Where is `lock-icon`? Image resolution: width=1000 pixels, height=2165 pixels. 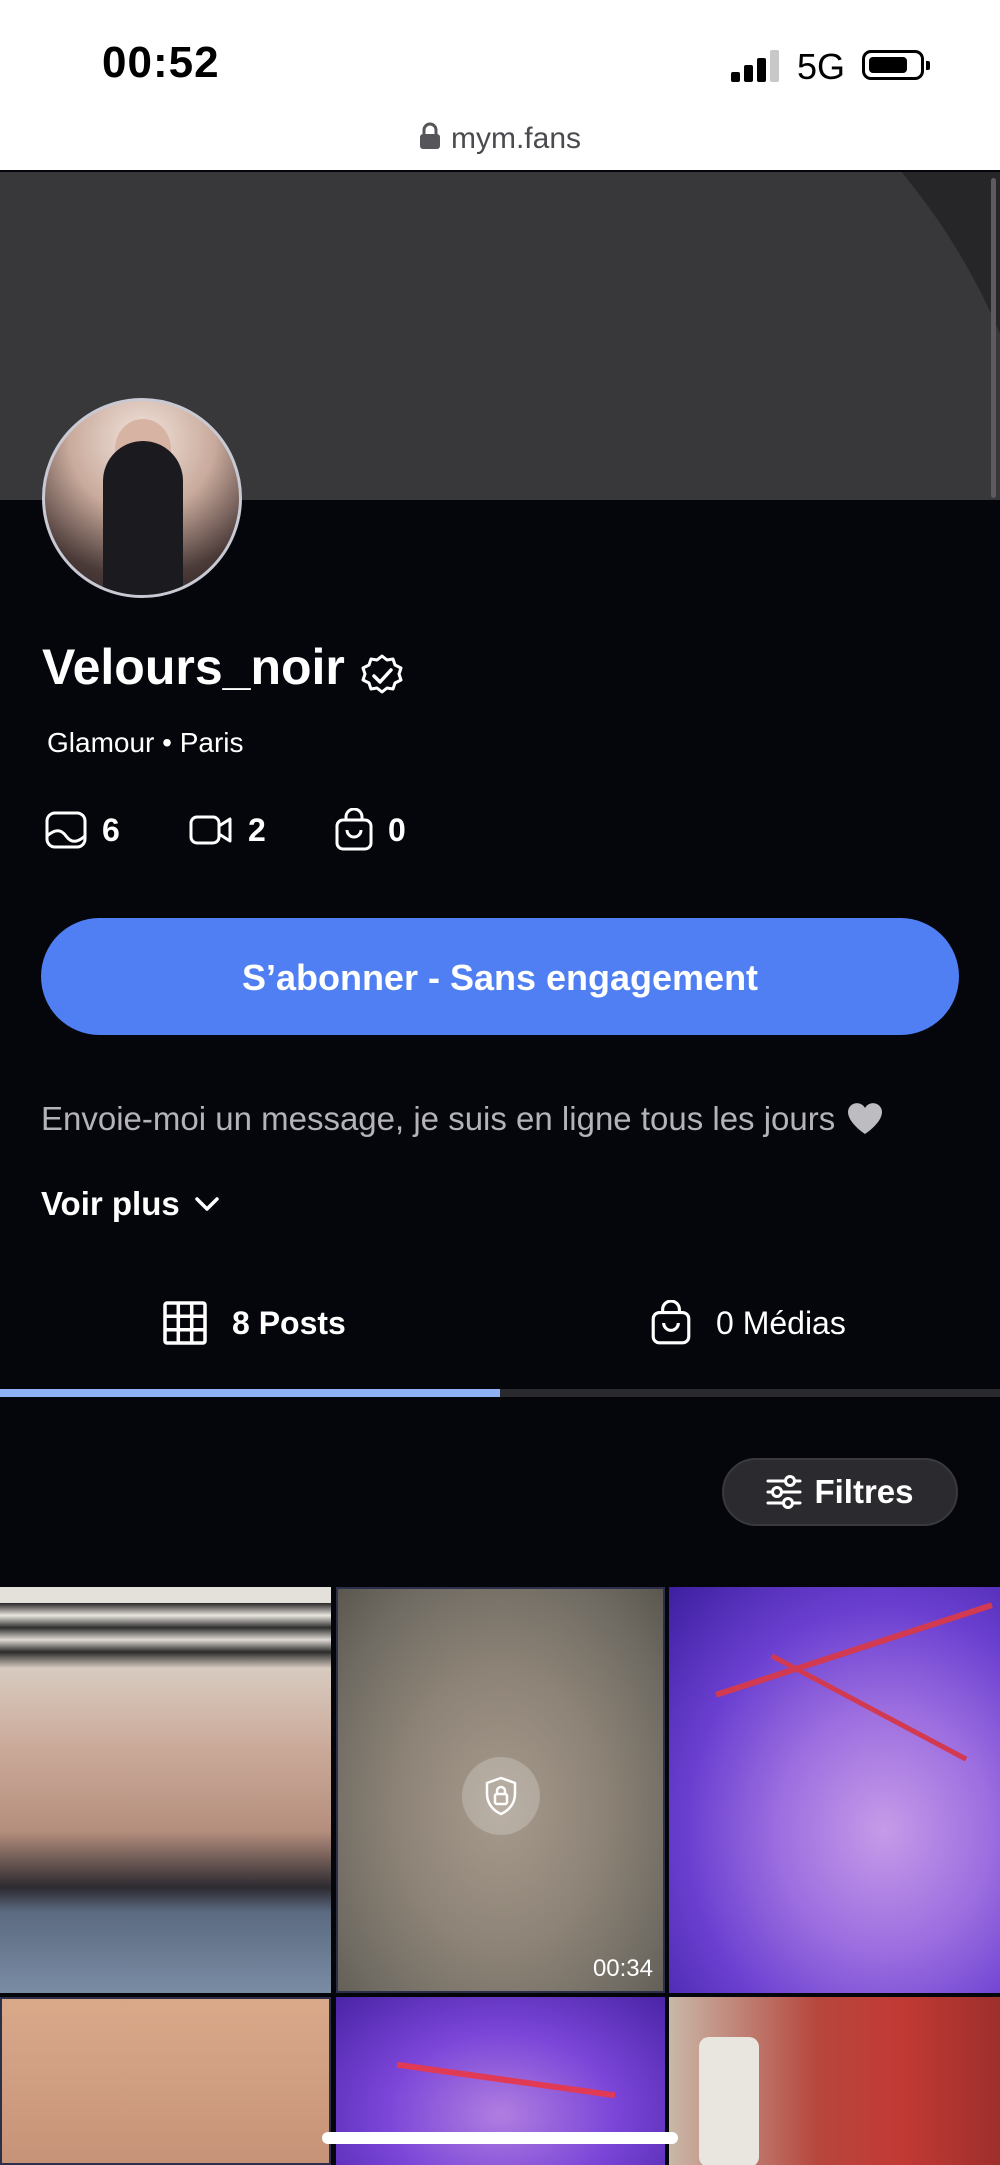 lock-icon is located at coordinates (429, 135).